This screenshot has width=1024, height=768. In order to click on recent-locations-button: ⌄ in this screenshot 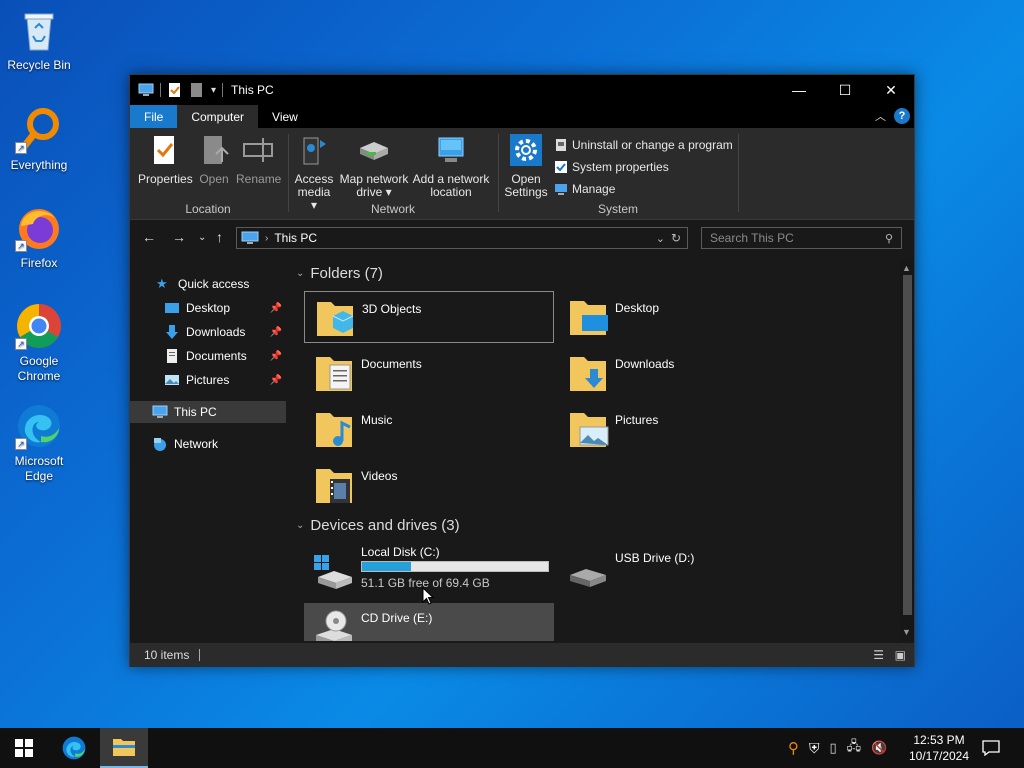, I will do `click(202, 237)`.